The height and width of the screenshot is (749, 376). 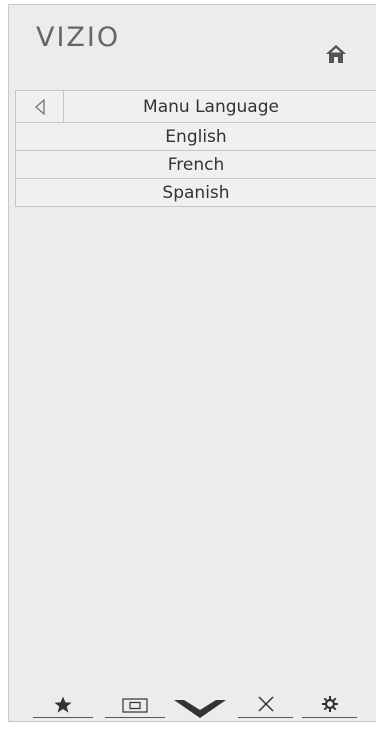 What do you see at coordinates (200, 709) in the screenshot?
I see `vizio-v-icon` at bounding box center [200, 709].